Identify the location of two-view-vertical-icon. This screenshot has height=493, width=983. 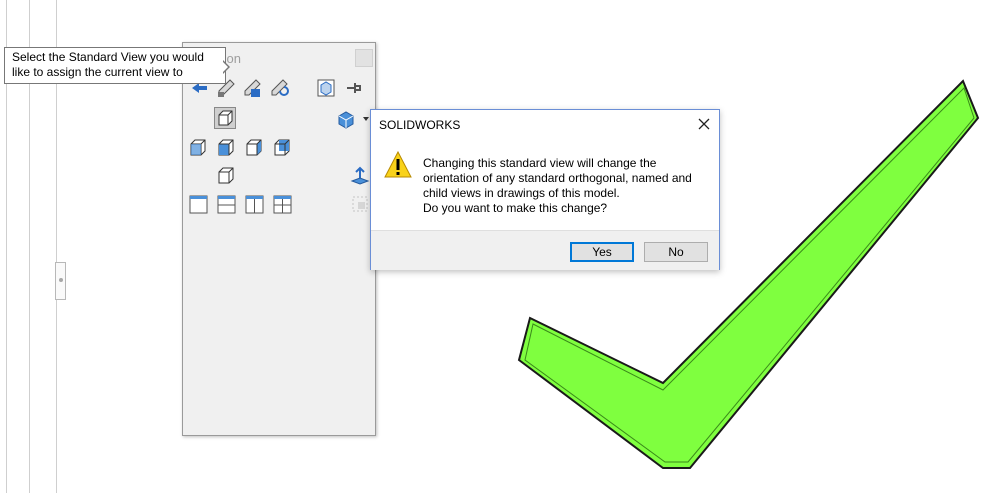
(254, 204).